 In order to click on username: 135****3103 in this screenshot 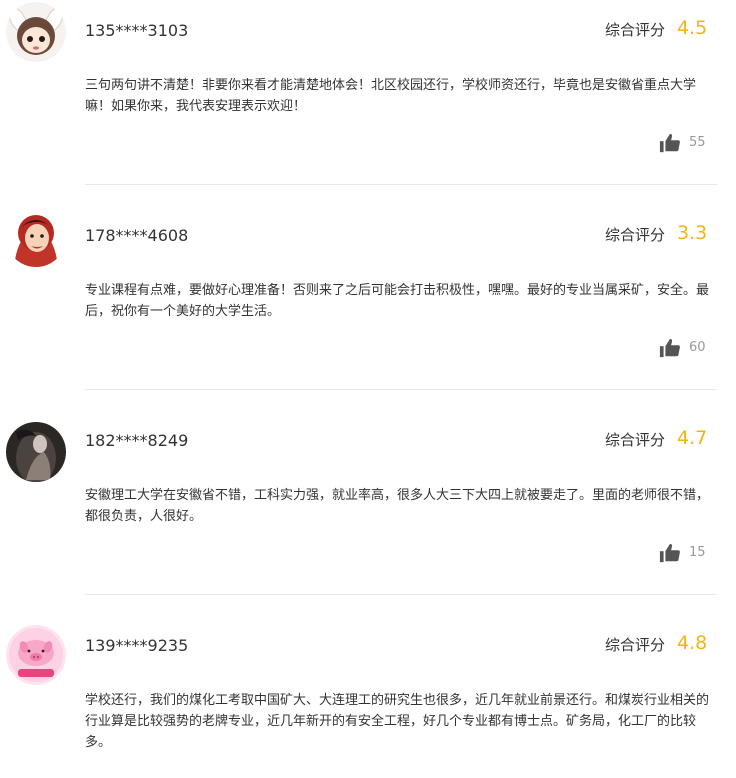, I will do `click(136, 31)`.